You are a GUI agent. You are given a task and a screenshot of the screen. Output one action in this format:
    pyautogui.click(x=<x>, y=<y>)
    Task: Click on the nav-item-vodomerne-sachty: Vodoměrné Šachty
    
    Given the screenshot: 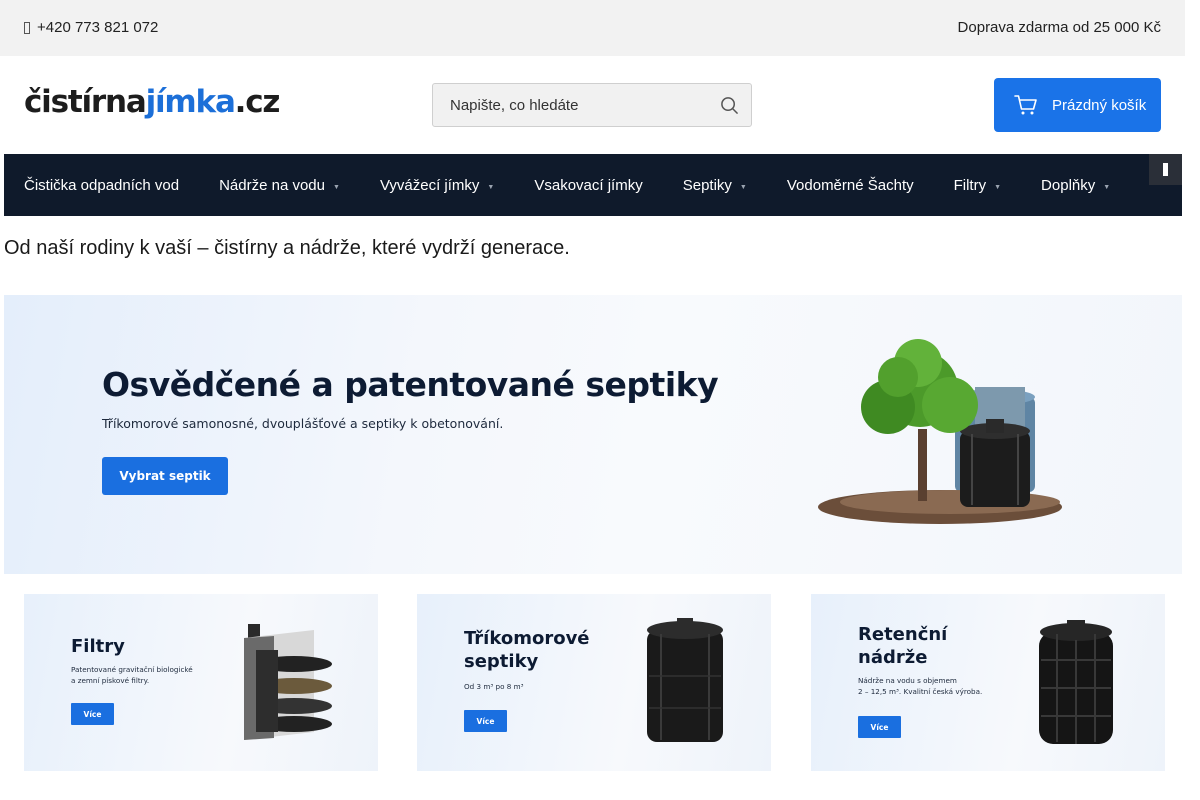 What is the action you would take?
    pyautogui.click(x=850, y=185)
    